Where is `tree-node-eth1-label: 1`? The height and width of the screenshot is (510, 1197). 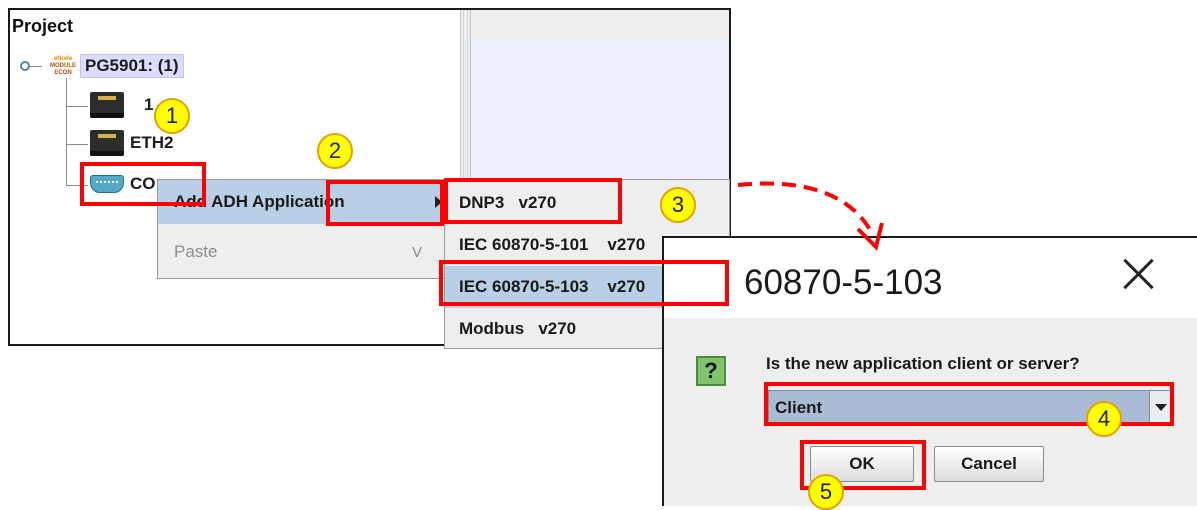
tree-node-eth1-label: 1 is located at coordinates (149, 104).